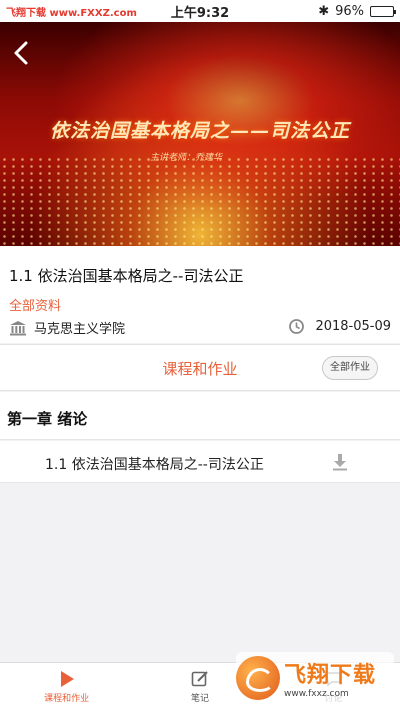  I want to click on watermark-logo: 飞翔下载 www.fxxz.com, so click(315, 678).